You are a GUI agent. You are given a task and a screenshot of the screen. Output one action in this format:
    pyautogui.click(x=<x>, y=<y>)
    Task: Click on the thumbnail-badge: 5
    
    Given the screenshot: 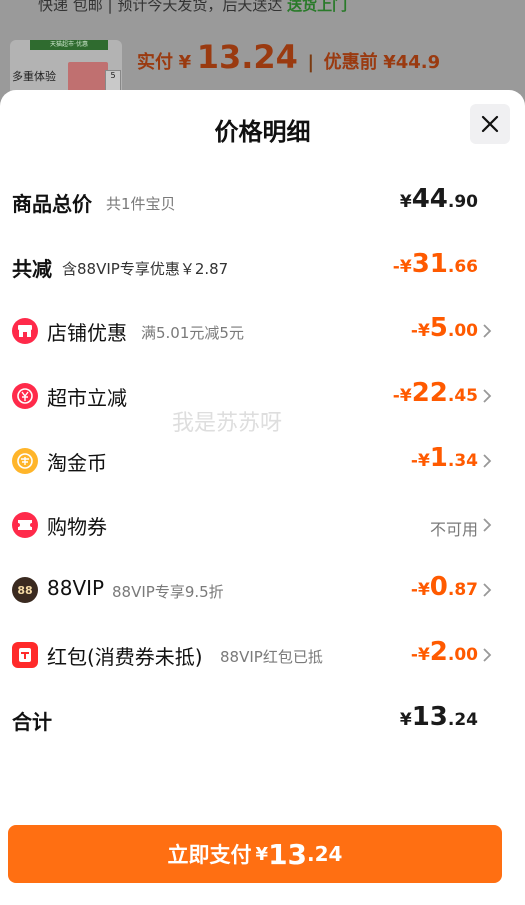 What is the action you would take?
    pyautogui.click(x=113, y=81)
    